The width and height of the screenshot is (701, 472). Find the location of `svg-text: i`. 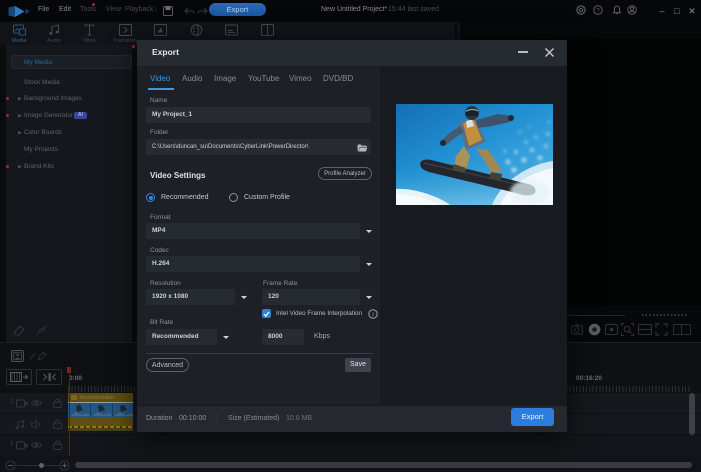

svg-text: i is located at coordinates (372, 315).